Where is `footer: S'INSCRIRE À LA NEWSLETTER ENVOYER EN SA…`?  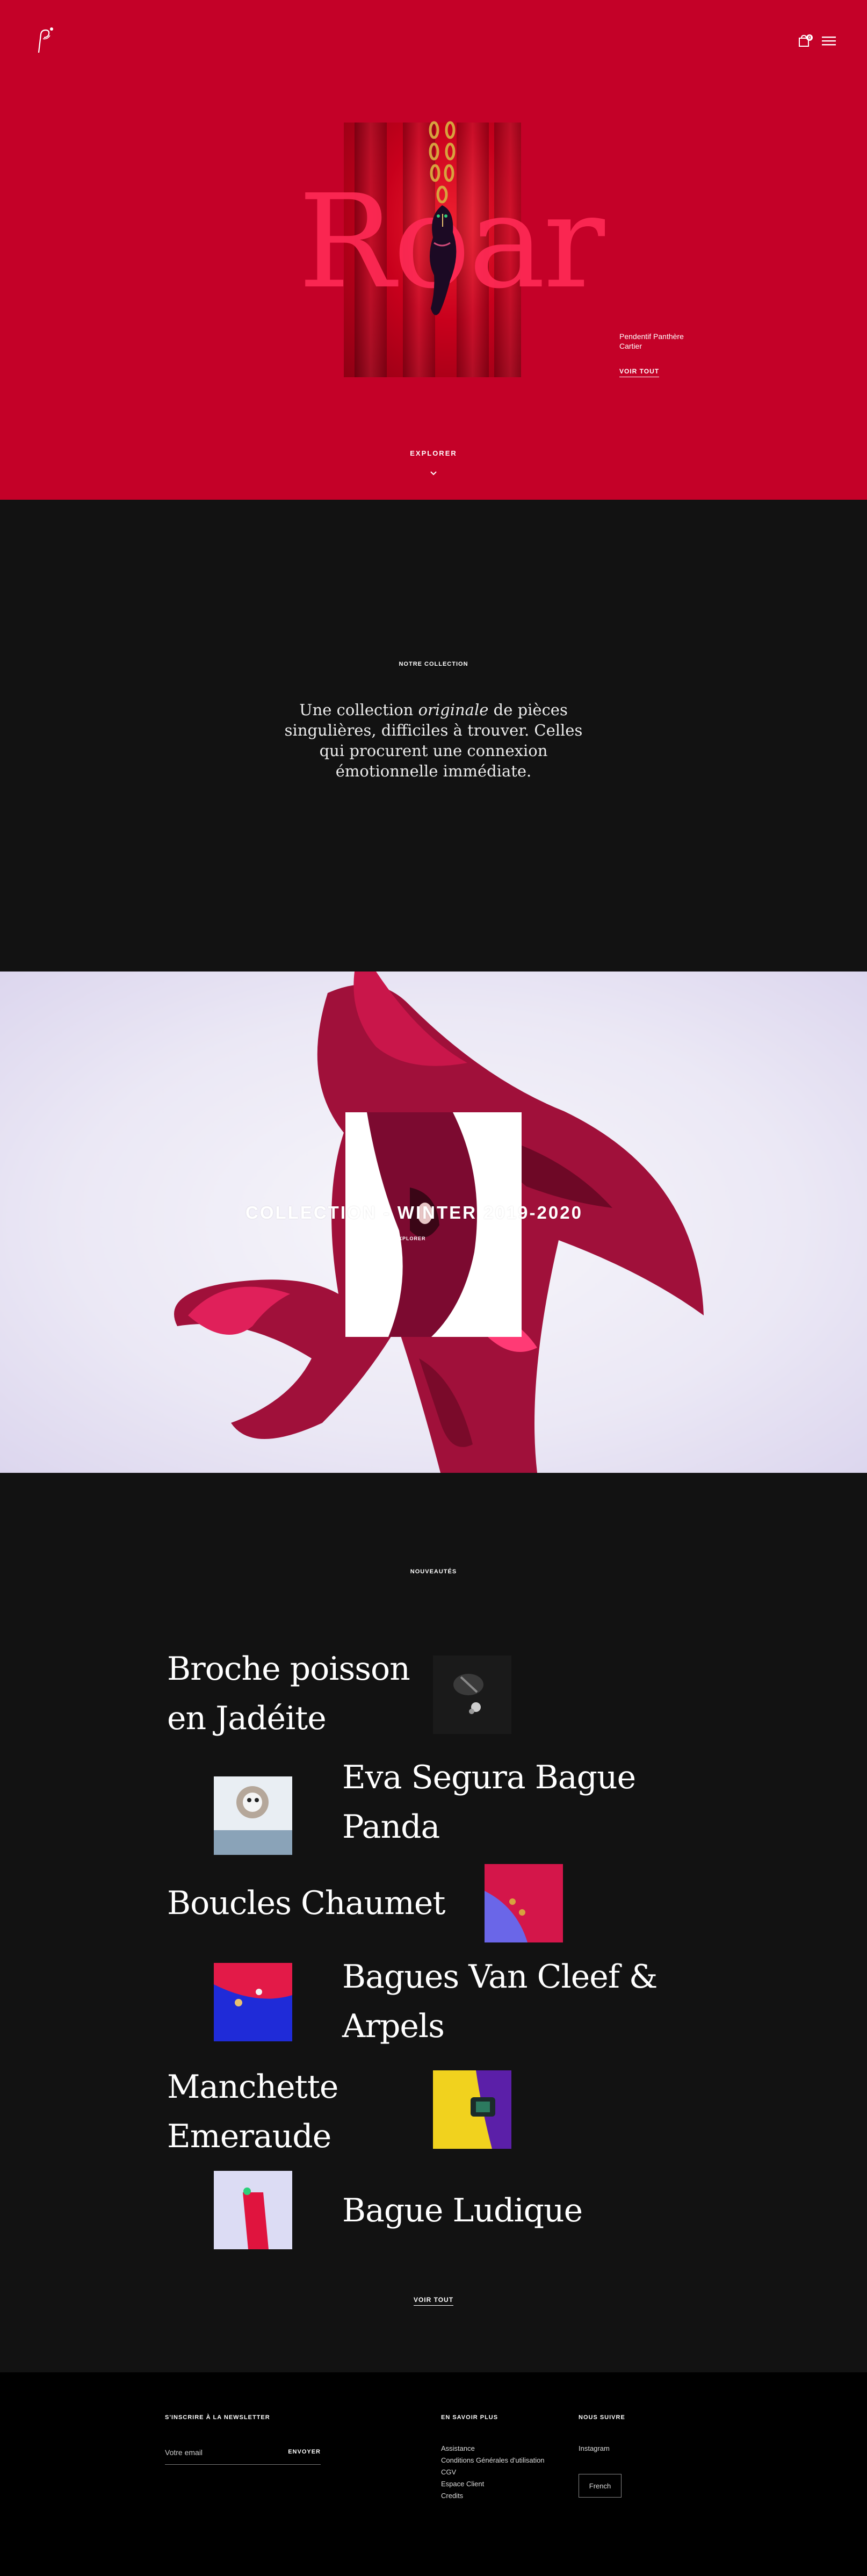
footer: S'INSCRIRE À LA NEWSLETTER ENVOYER EN SA… is located at coordinates (433, 2474).